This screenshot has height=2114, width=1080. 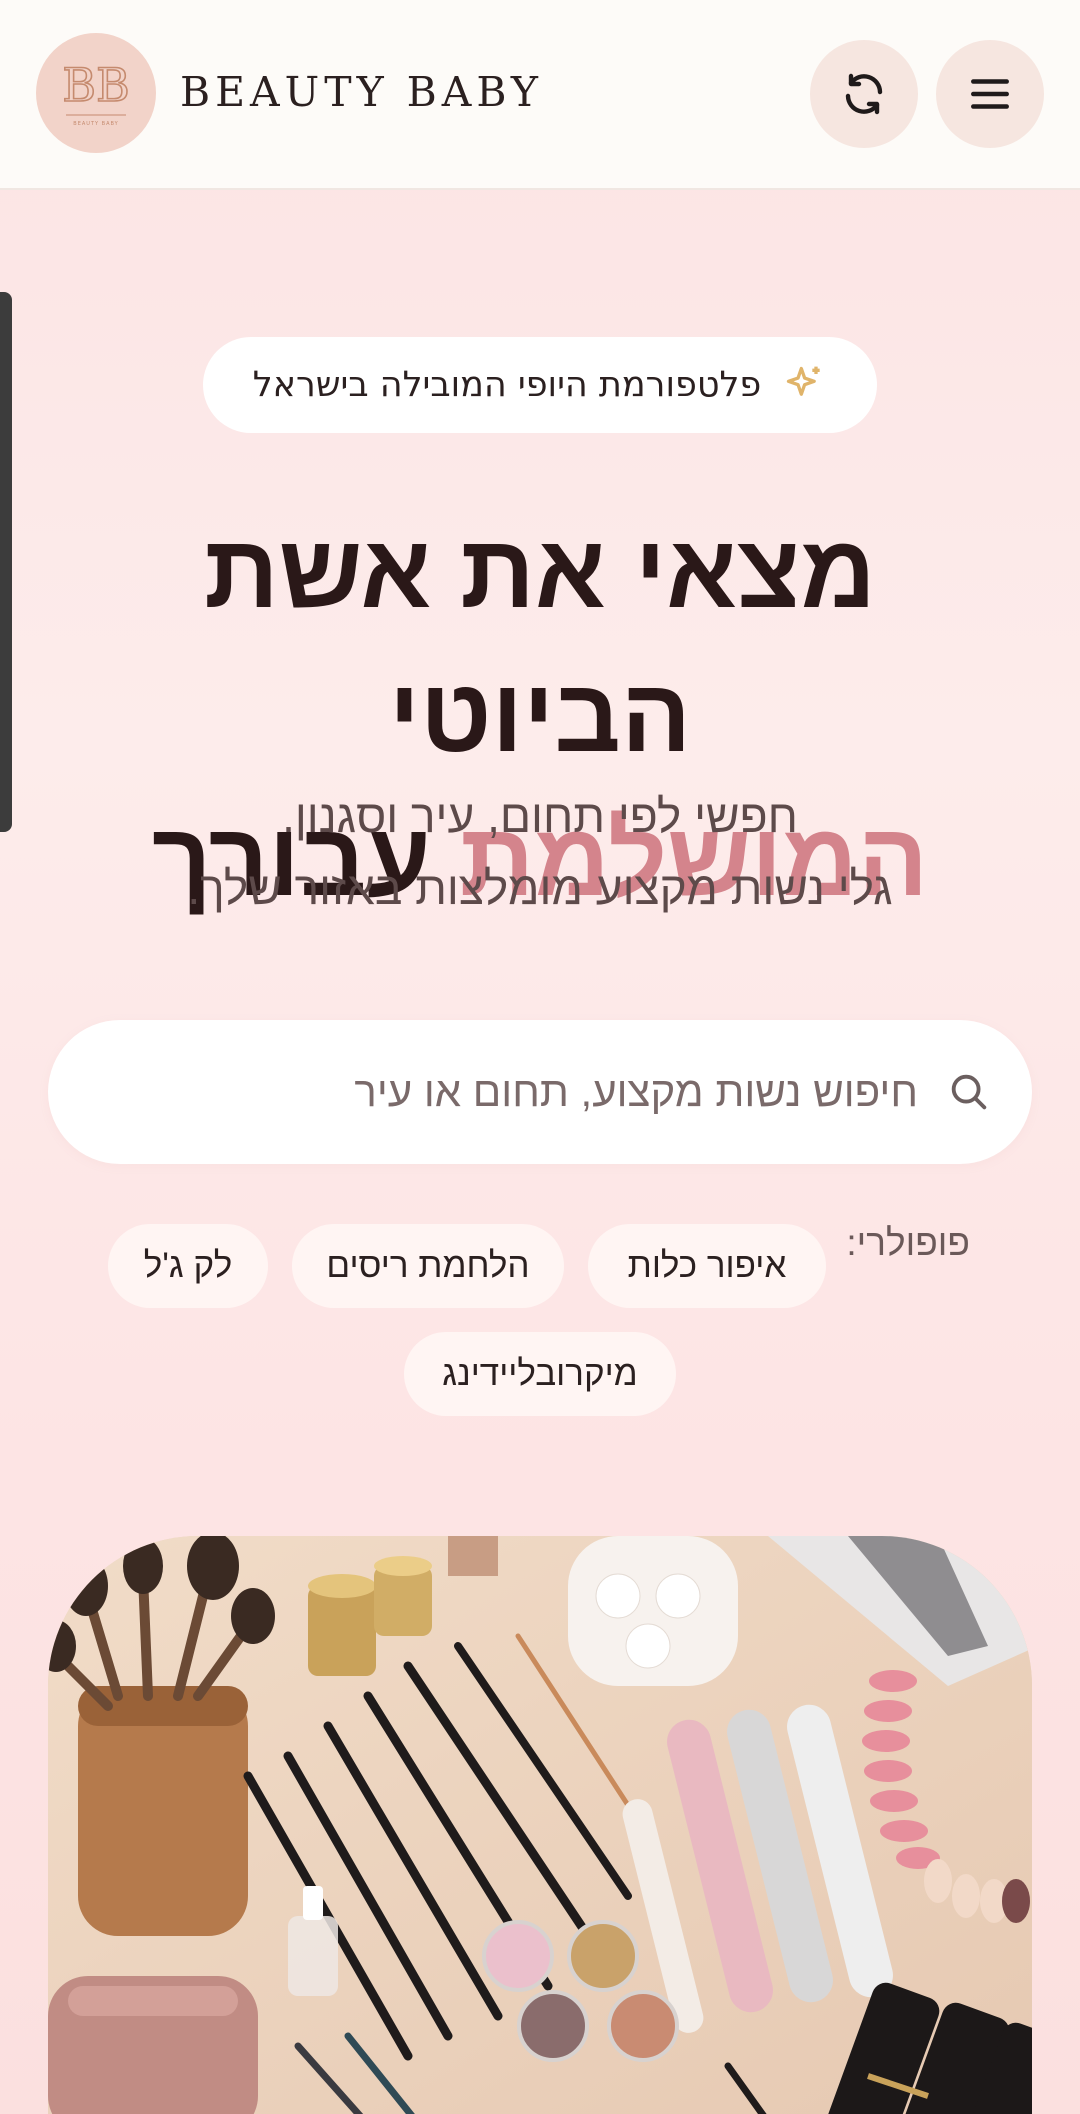 What do you see at coordinates (540, 1374) in the screenshot?
I see `popular-chip-microblading: מיקרובליידינג` at bounding box center [540, 1374].